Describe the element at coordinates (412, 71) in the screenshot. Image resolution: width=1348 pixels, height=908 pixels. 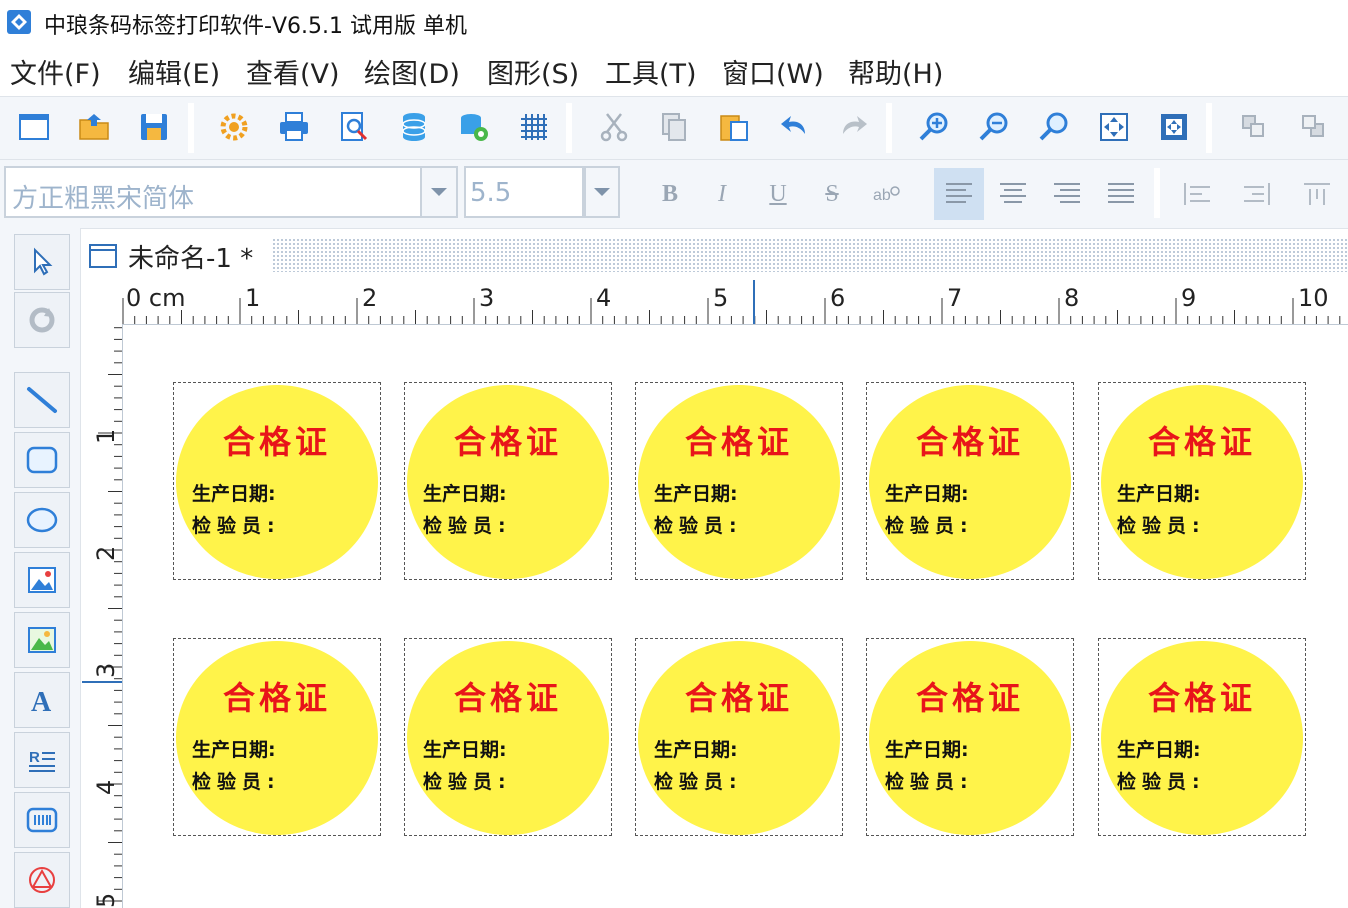
I see `menu-draw: 绘图(D)` at that location.